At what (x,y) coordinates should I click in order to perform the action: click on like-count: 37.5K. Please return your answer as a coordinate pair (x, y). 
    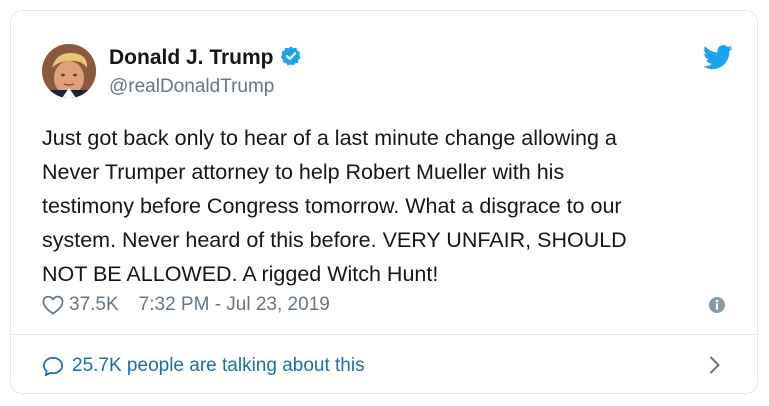
    Looking at the image, I should click on (94, 305).